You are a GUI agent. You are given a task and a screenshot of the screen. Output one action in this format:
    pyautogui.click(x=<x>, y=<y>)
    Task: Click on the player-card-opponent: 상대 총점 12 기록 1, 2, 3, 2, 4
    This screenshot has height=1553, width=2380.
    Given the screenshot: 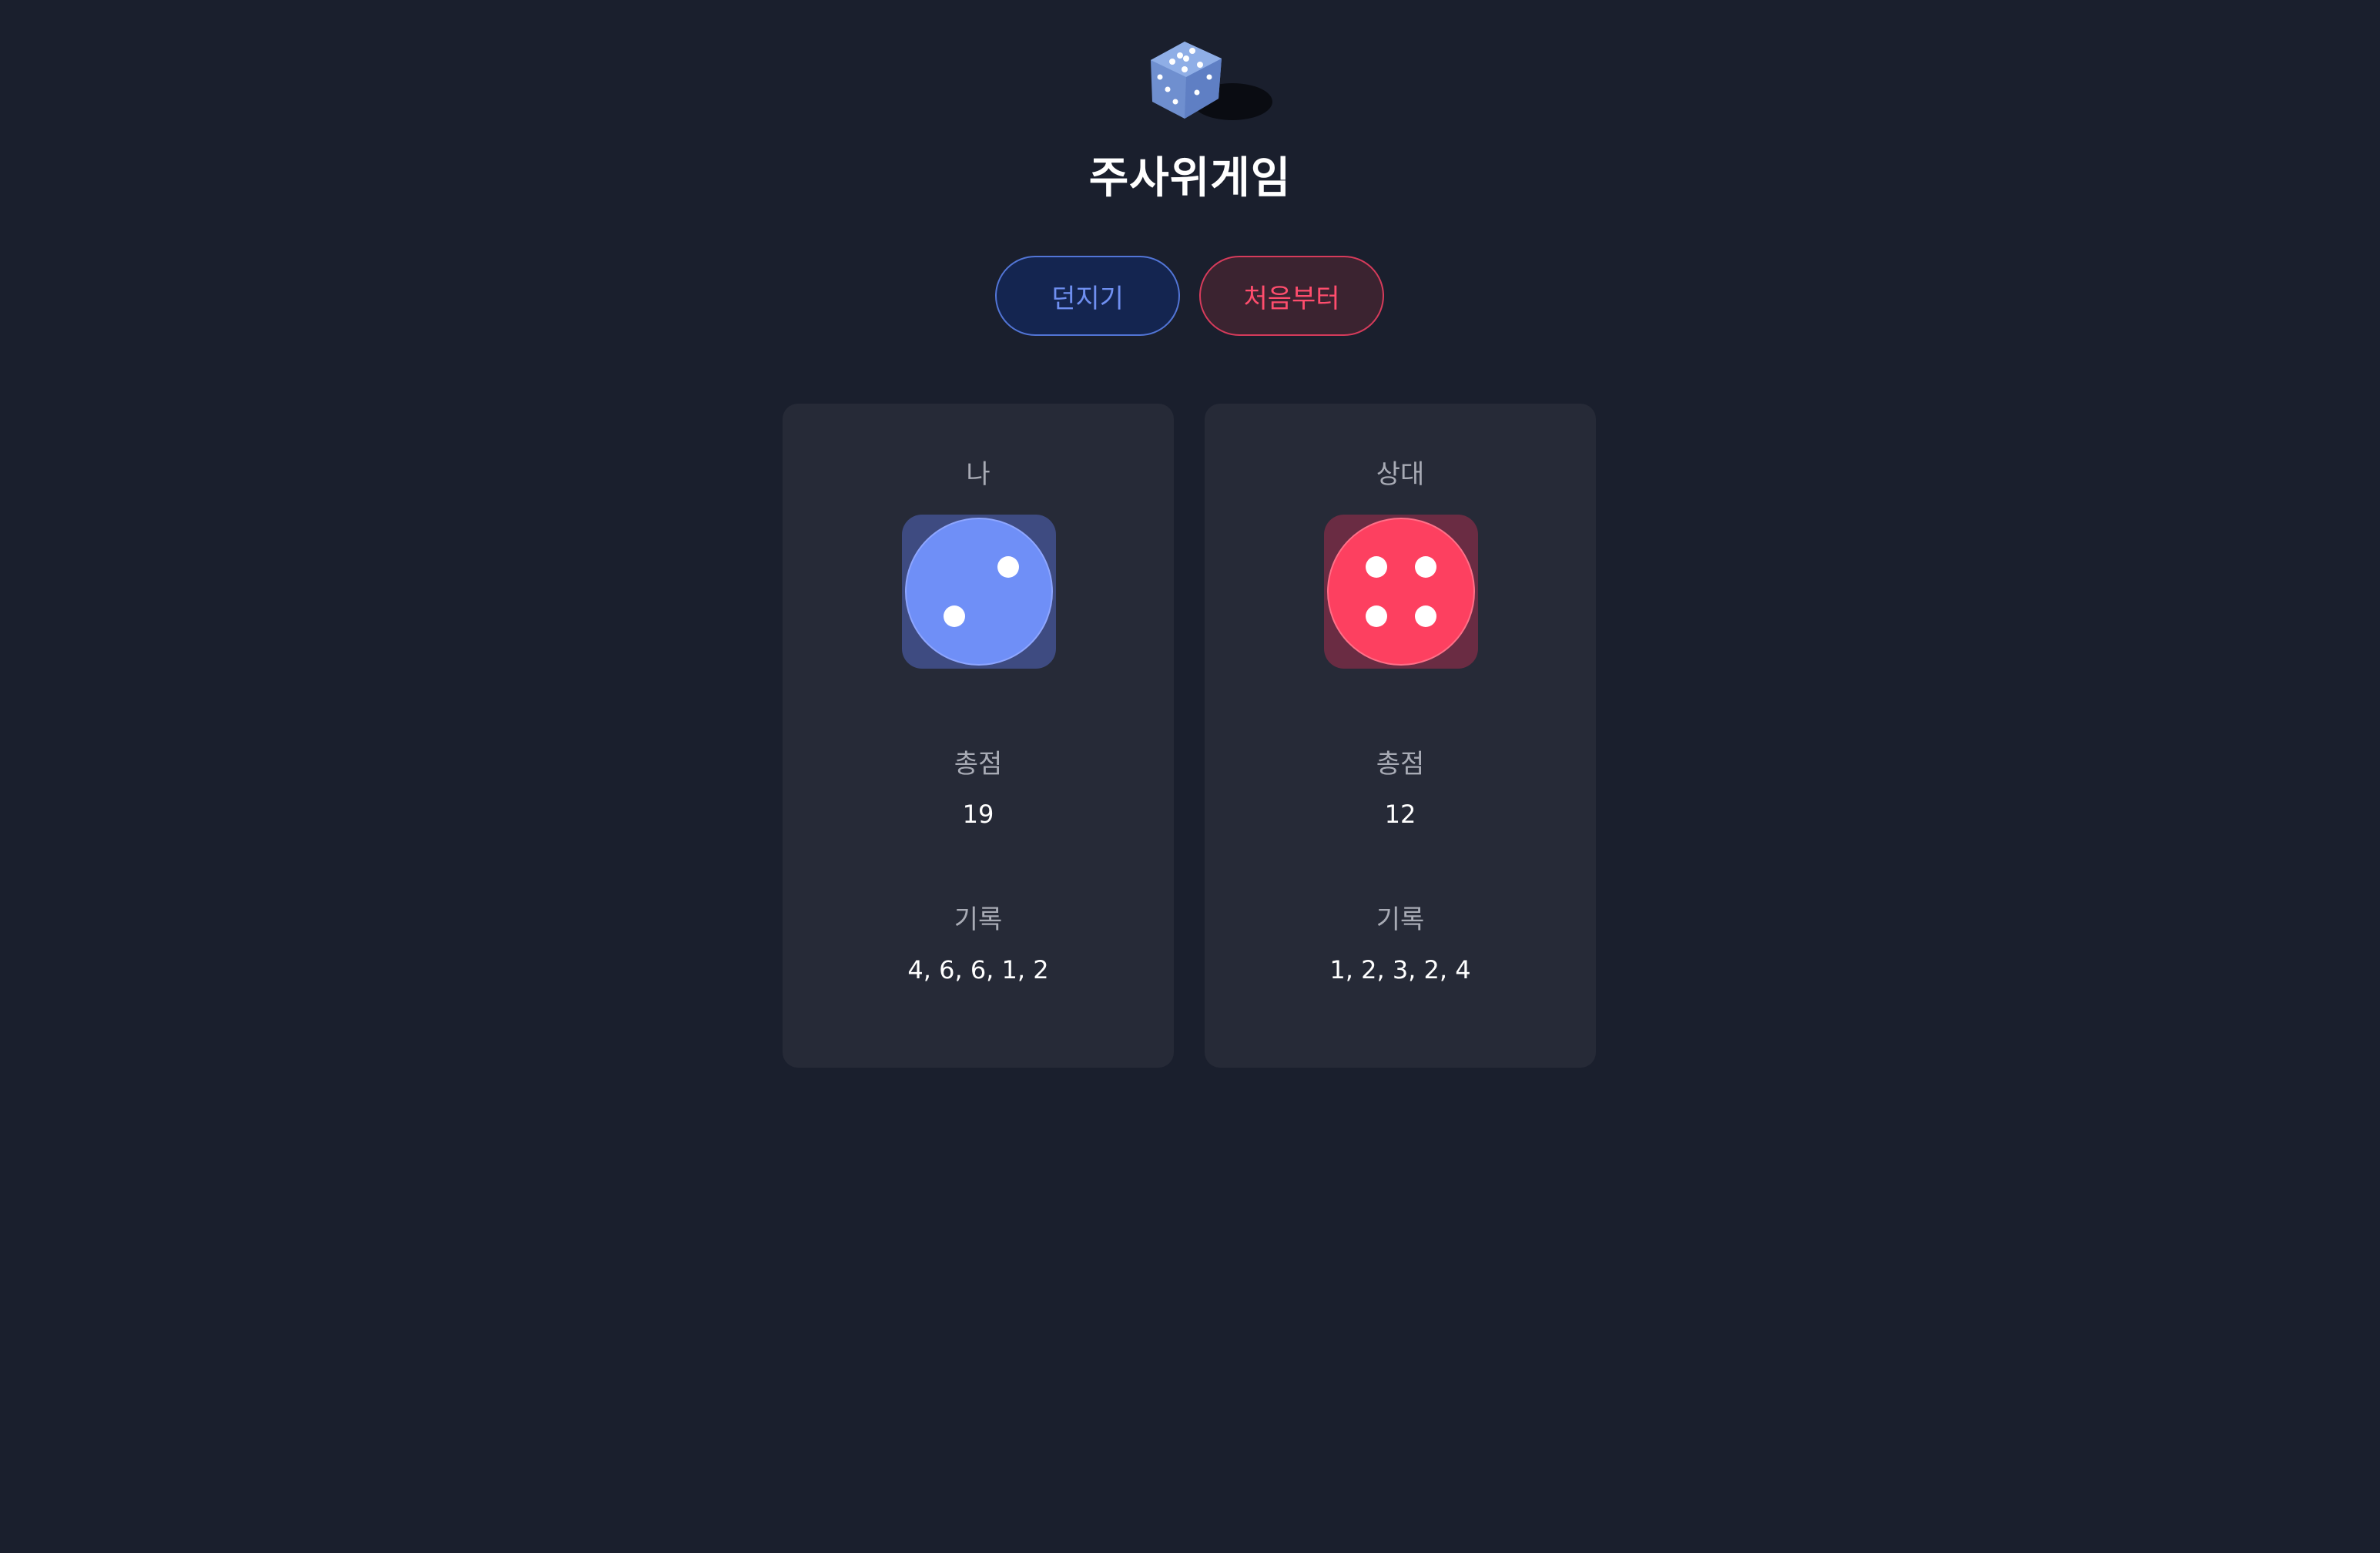 What is the action you would take?
    pyautogui.click(x=1400, y=736)
    